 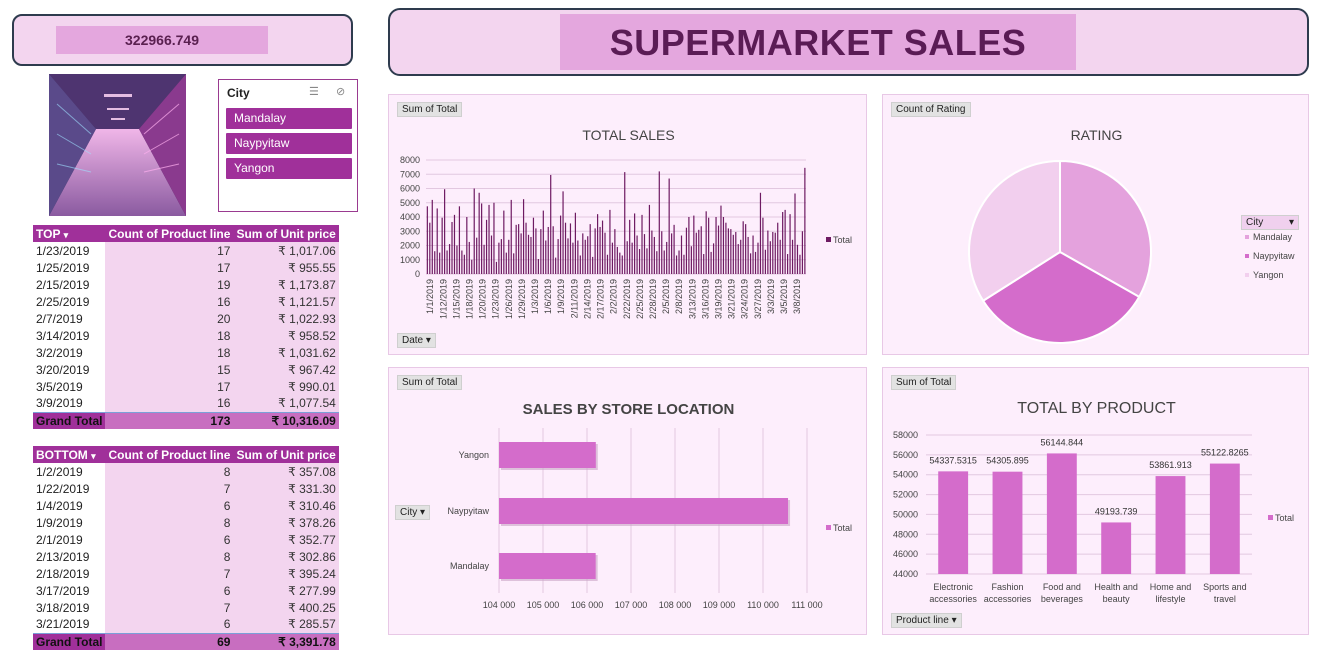 I want to click on x-tick-label: 108 000, so click(x=675, y=605).